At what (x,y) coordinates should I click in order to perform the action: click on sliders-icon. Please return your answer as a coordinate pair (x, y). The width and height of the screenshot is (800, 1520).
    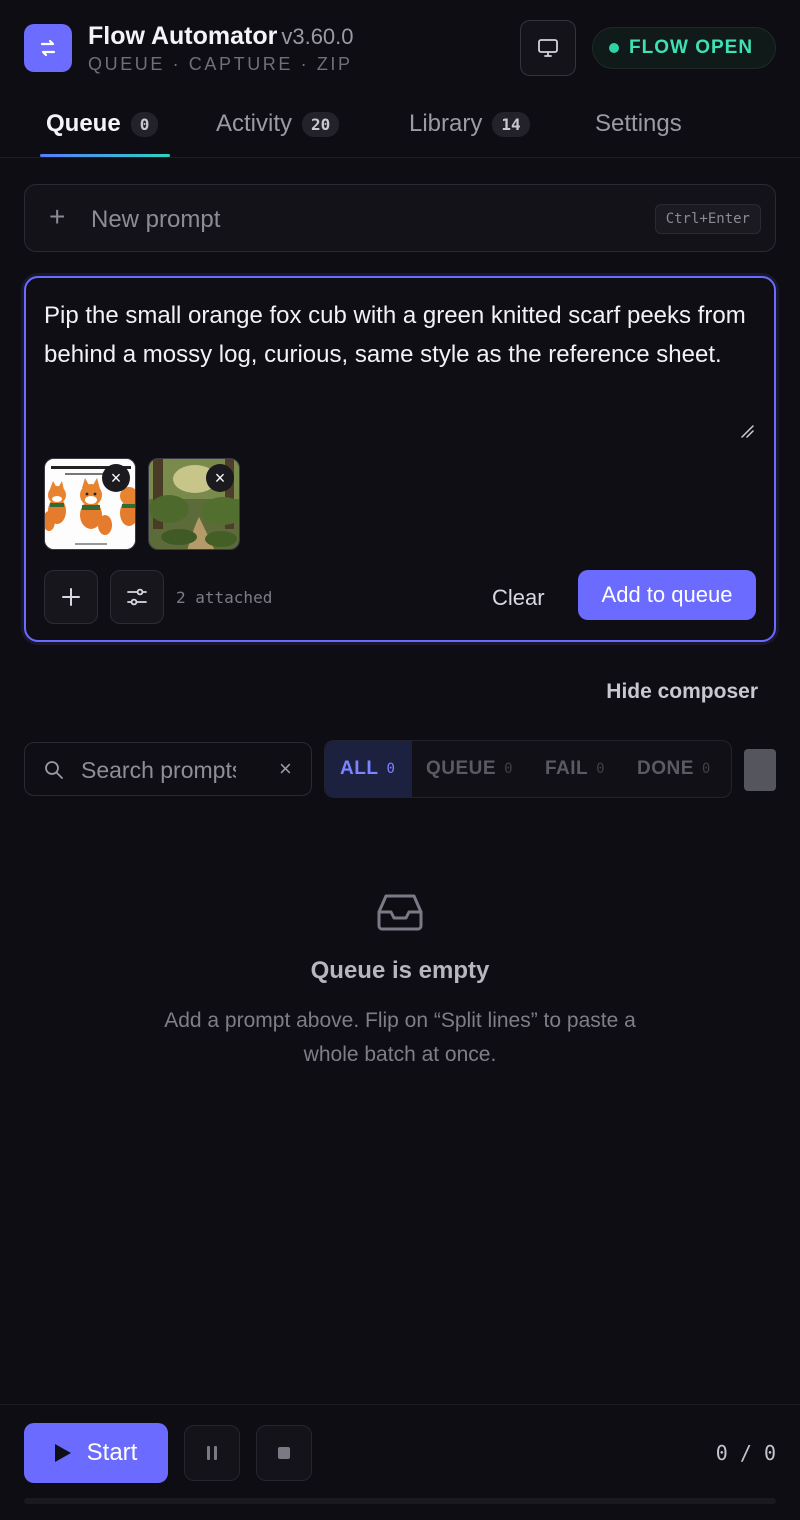
    Looking at the image, I should click on (137, 597).